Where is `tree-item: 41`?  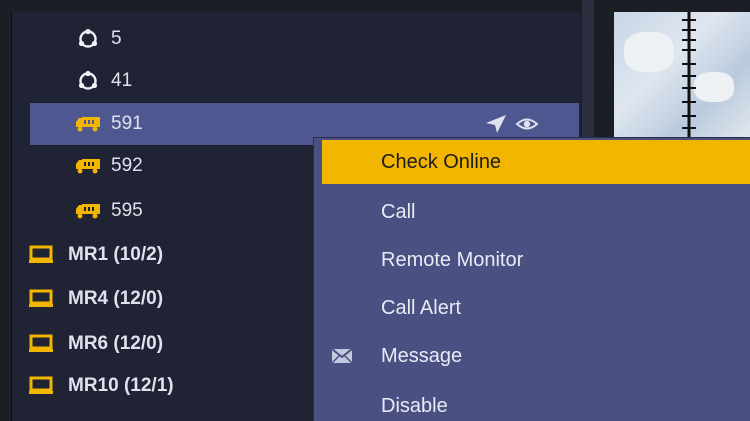
tree-item: 41 is located at coordinates (359, 81).